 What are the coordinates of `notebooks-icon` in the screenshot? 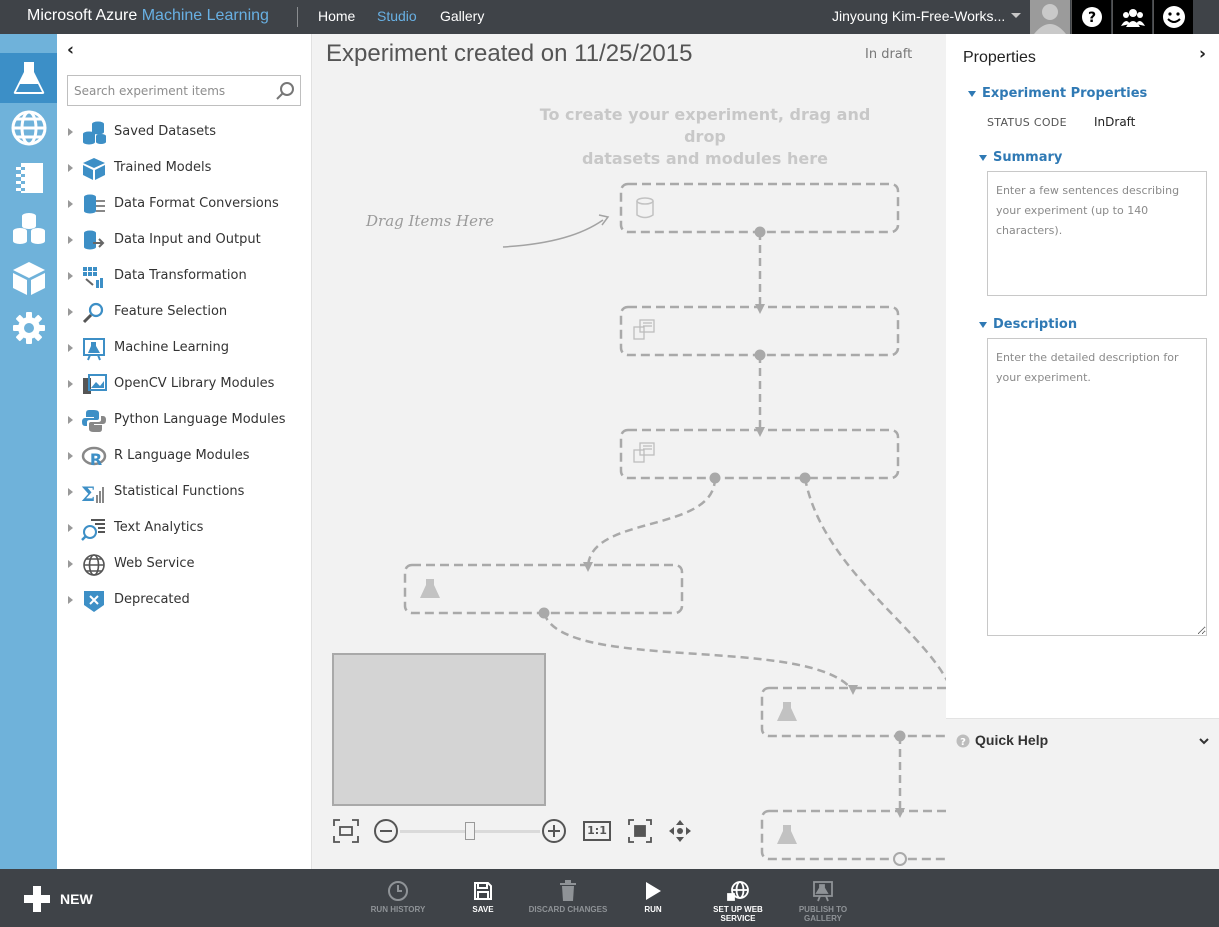 It's located at (28, 178).